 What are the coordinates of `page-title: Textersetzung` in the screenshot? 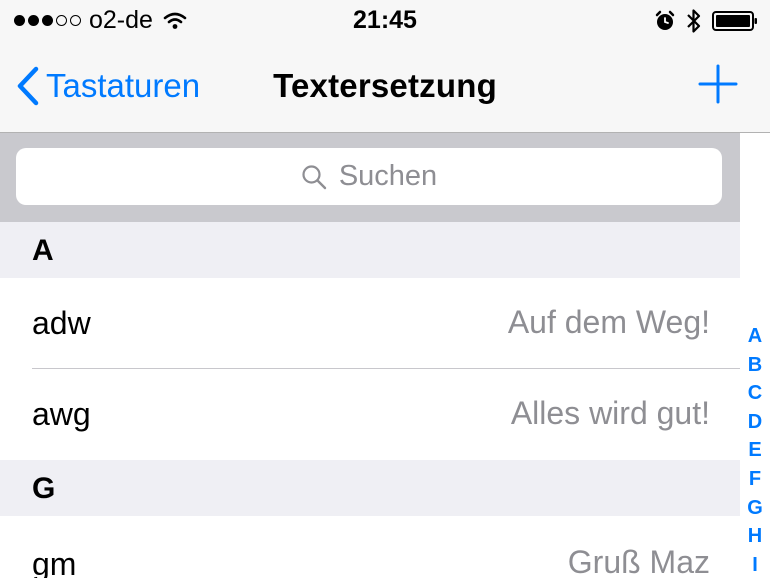 It's located at (385, 85).